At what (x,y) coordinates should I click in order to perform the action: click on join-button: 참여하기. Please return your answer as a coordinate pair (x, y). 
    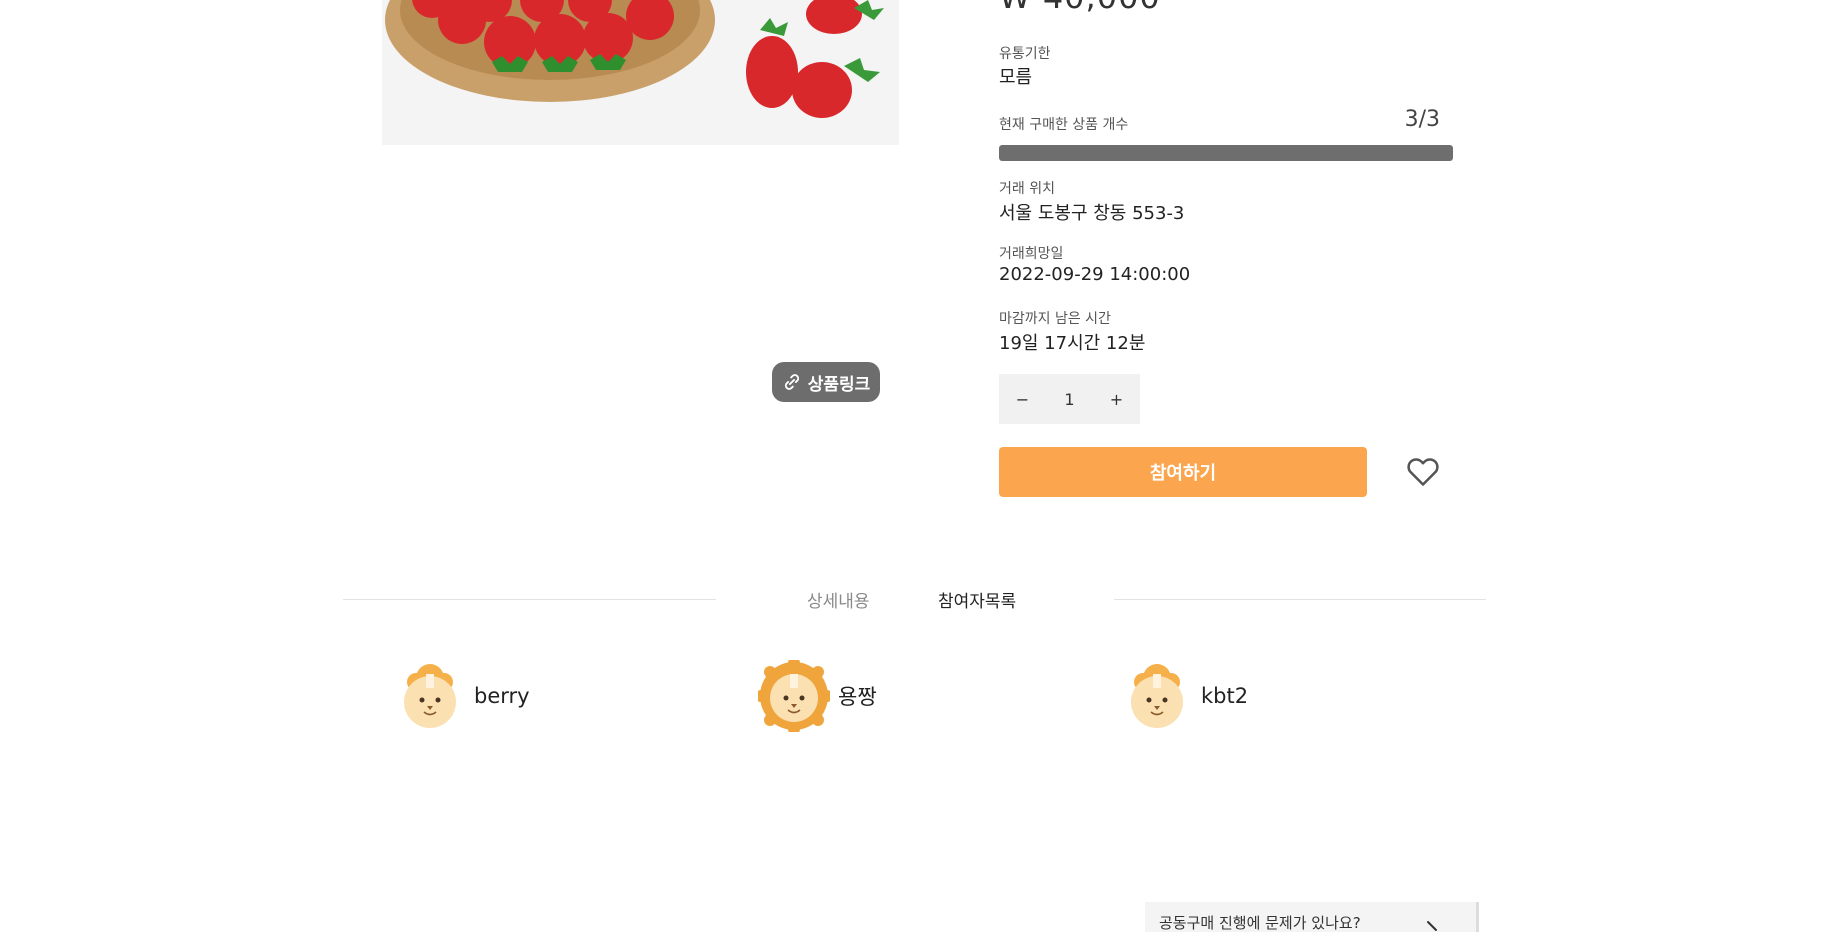
    Looking at the image, I should click on (1183, 472).